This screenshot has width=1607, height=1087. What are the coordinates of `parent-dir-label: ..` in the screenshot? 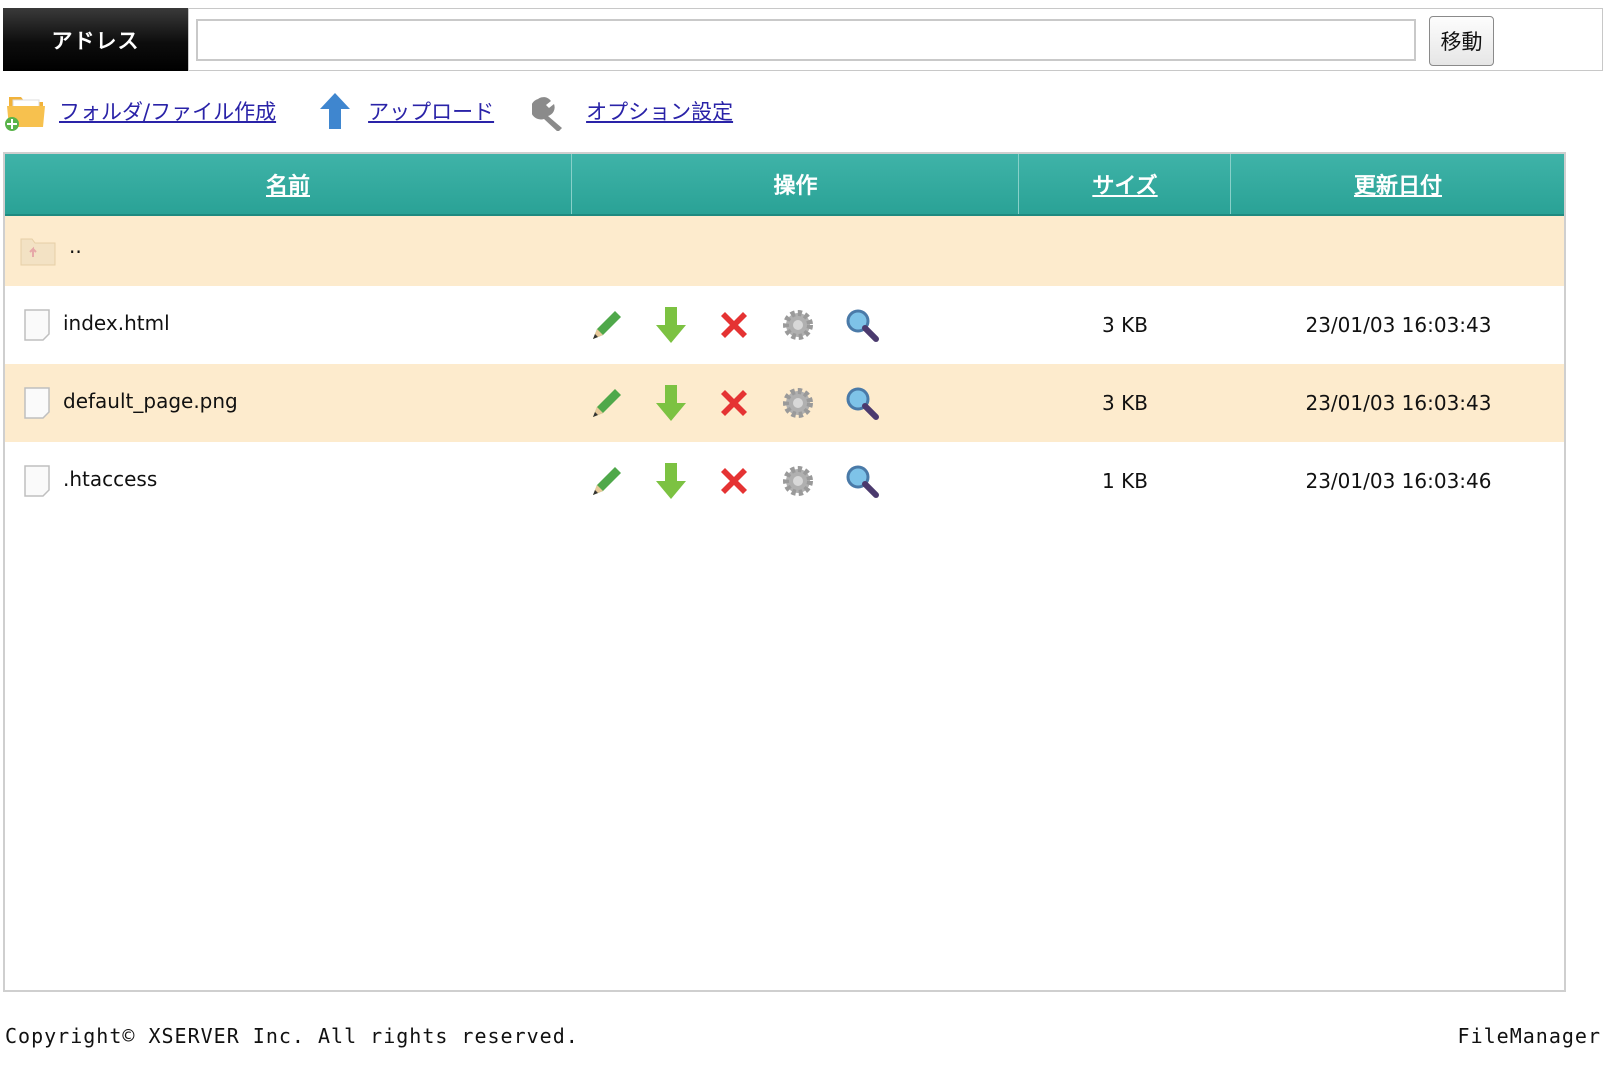 It's located at (75, 246).